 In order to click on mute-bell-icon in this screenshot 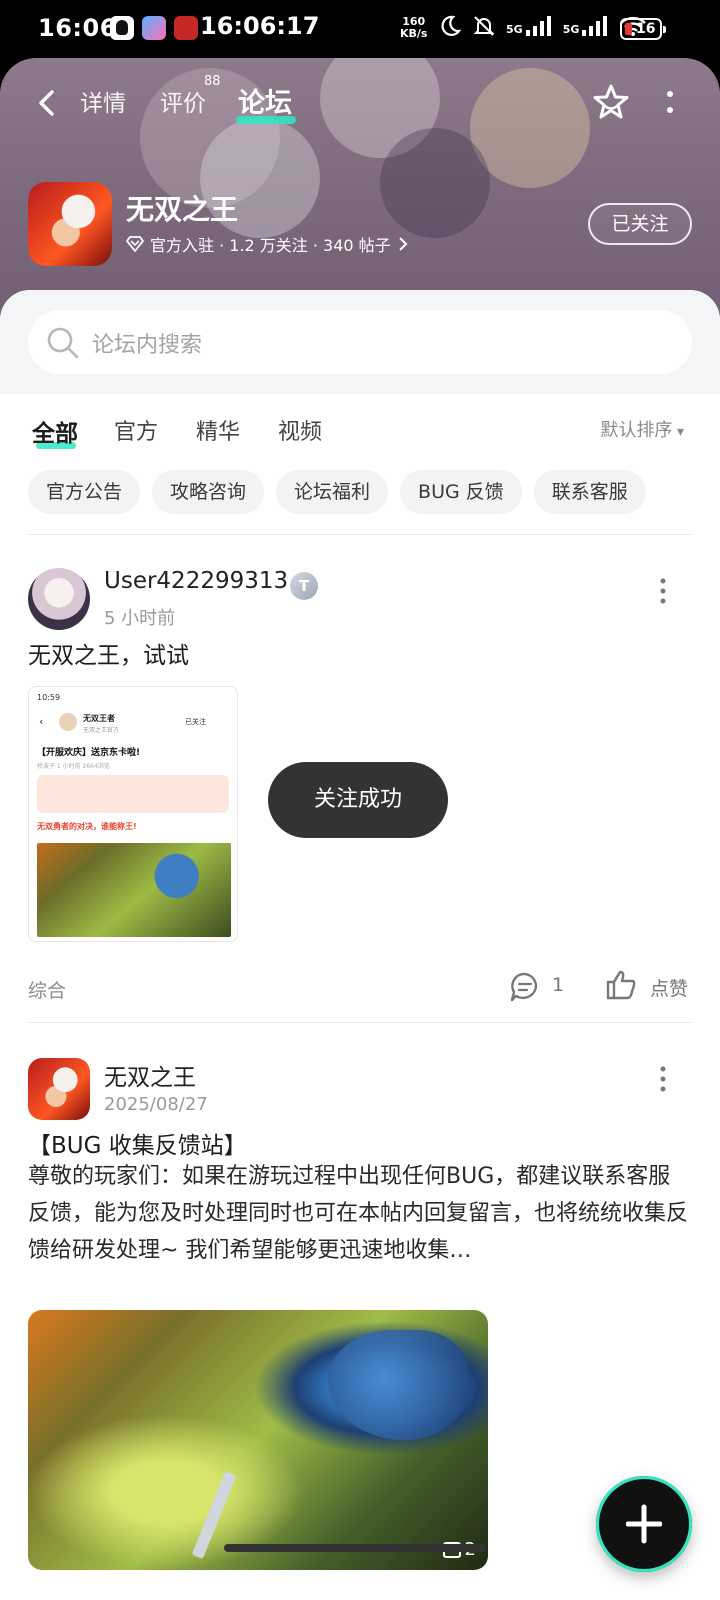, I will do `click(484, 26)`.